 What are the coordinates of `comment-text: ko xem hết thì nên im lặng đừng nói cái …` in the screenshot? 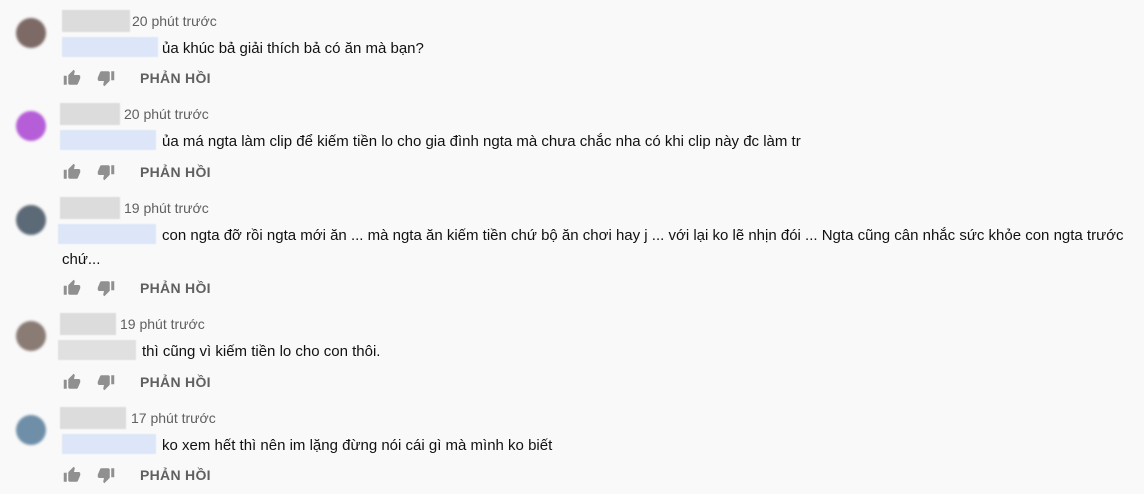 It's located at (357, 445).